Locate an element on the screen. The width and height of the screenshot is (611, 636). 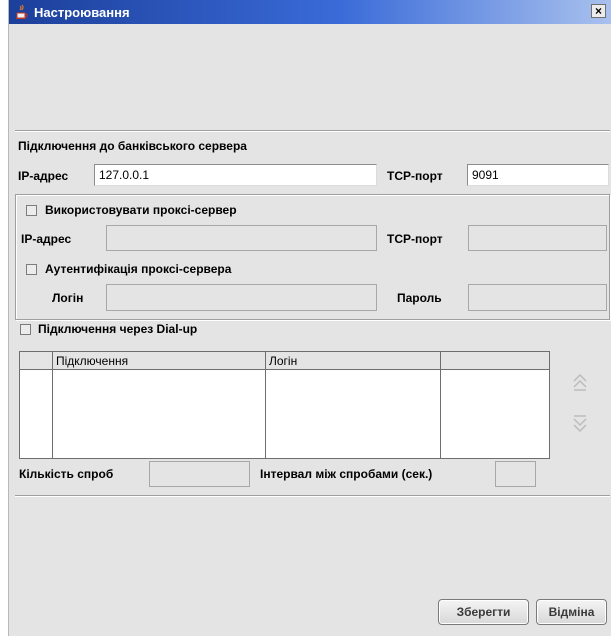
proxy-auth-label: Аутентифікація проксі-сервера is located at coordinates (138, 269).